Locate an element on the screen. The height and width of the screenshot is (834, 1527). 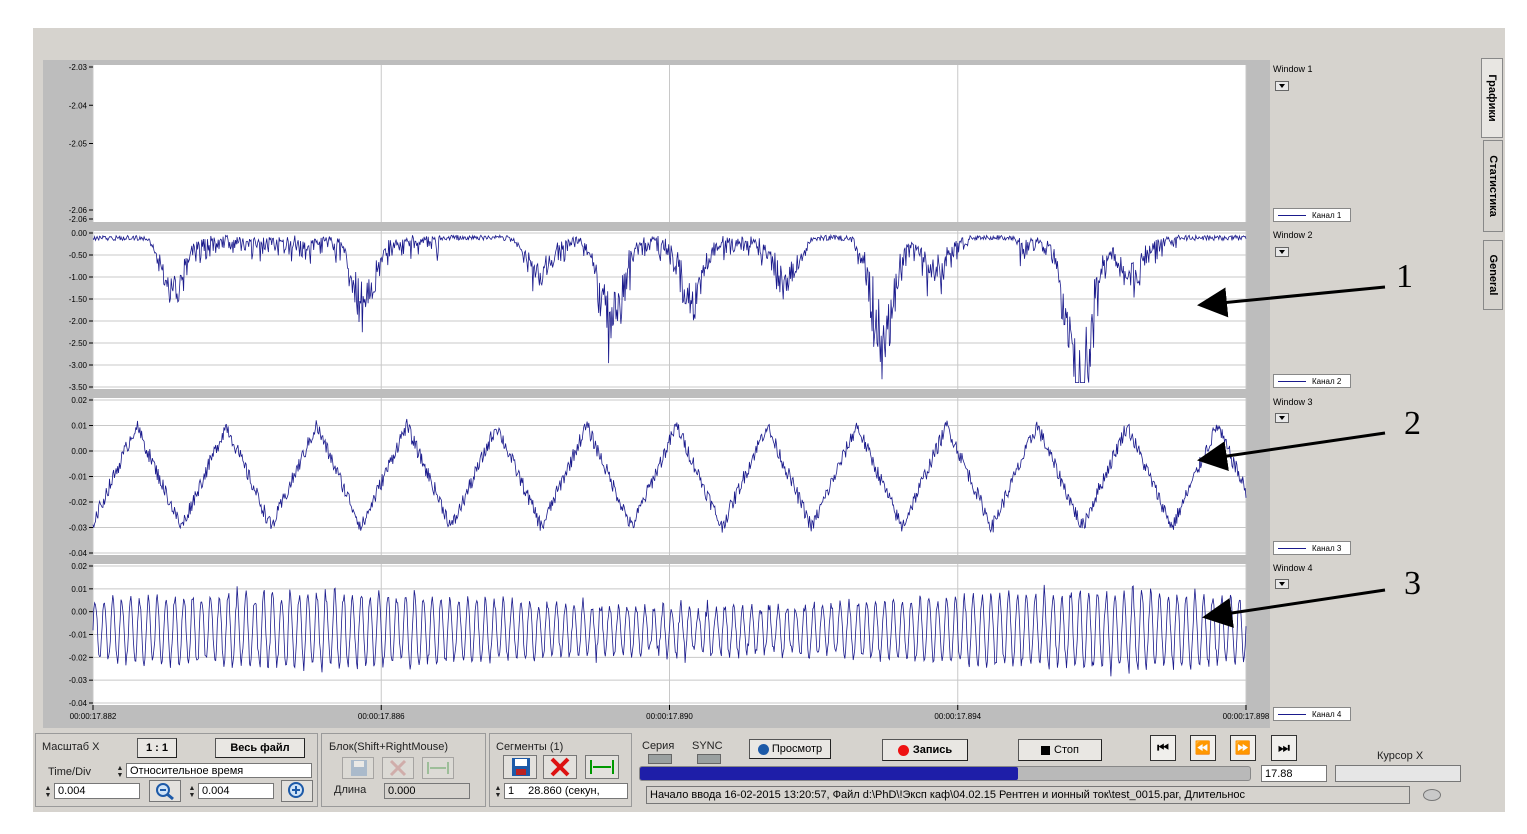
segment-range-button is located at coordinates (602, 767).